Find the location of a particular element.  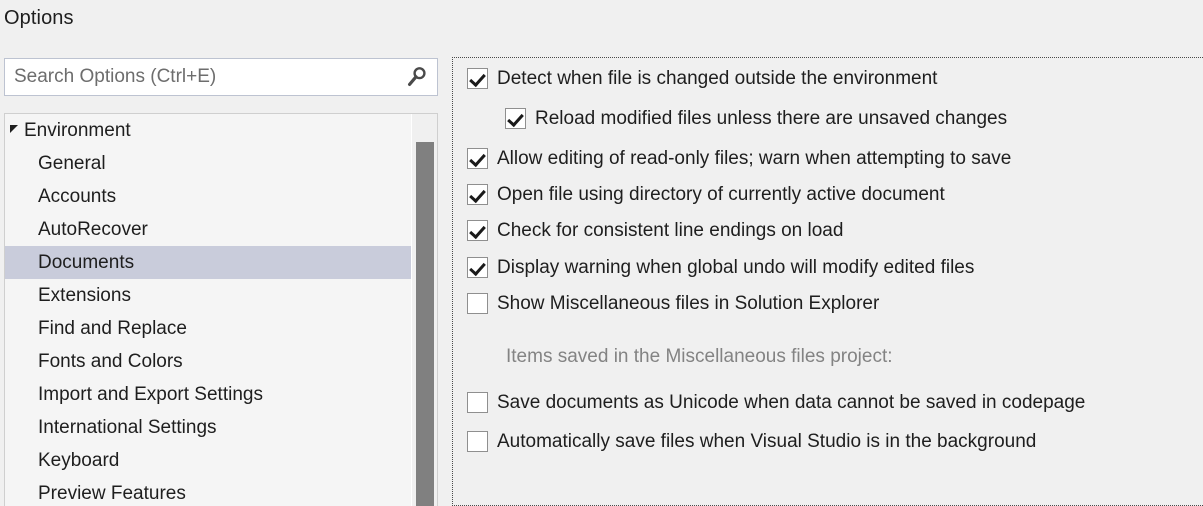

sidebar-item-label: Accounts is located at coordinates (77, 196).